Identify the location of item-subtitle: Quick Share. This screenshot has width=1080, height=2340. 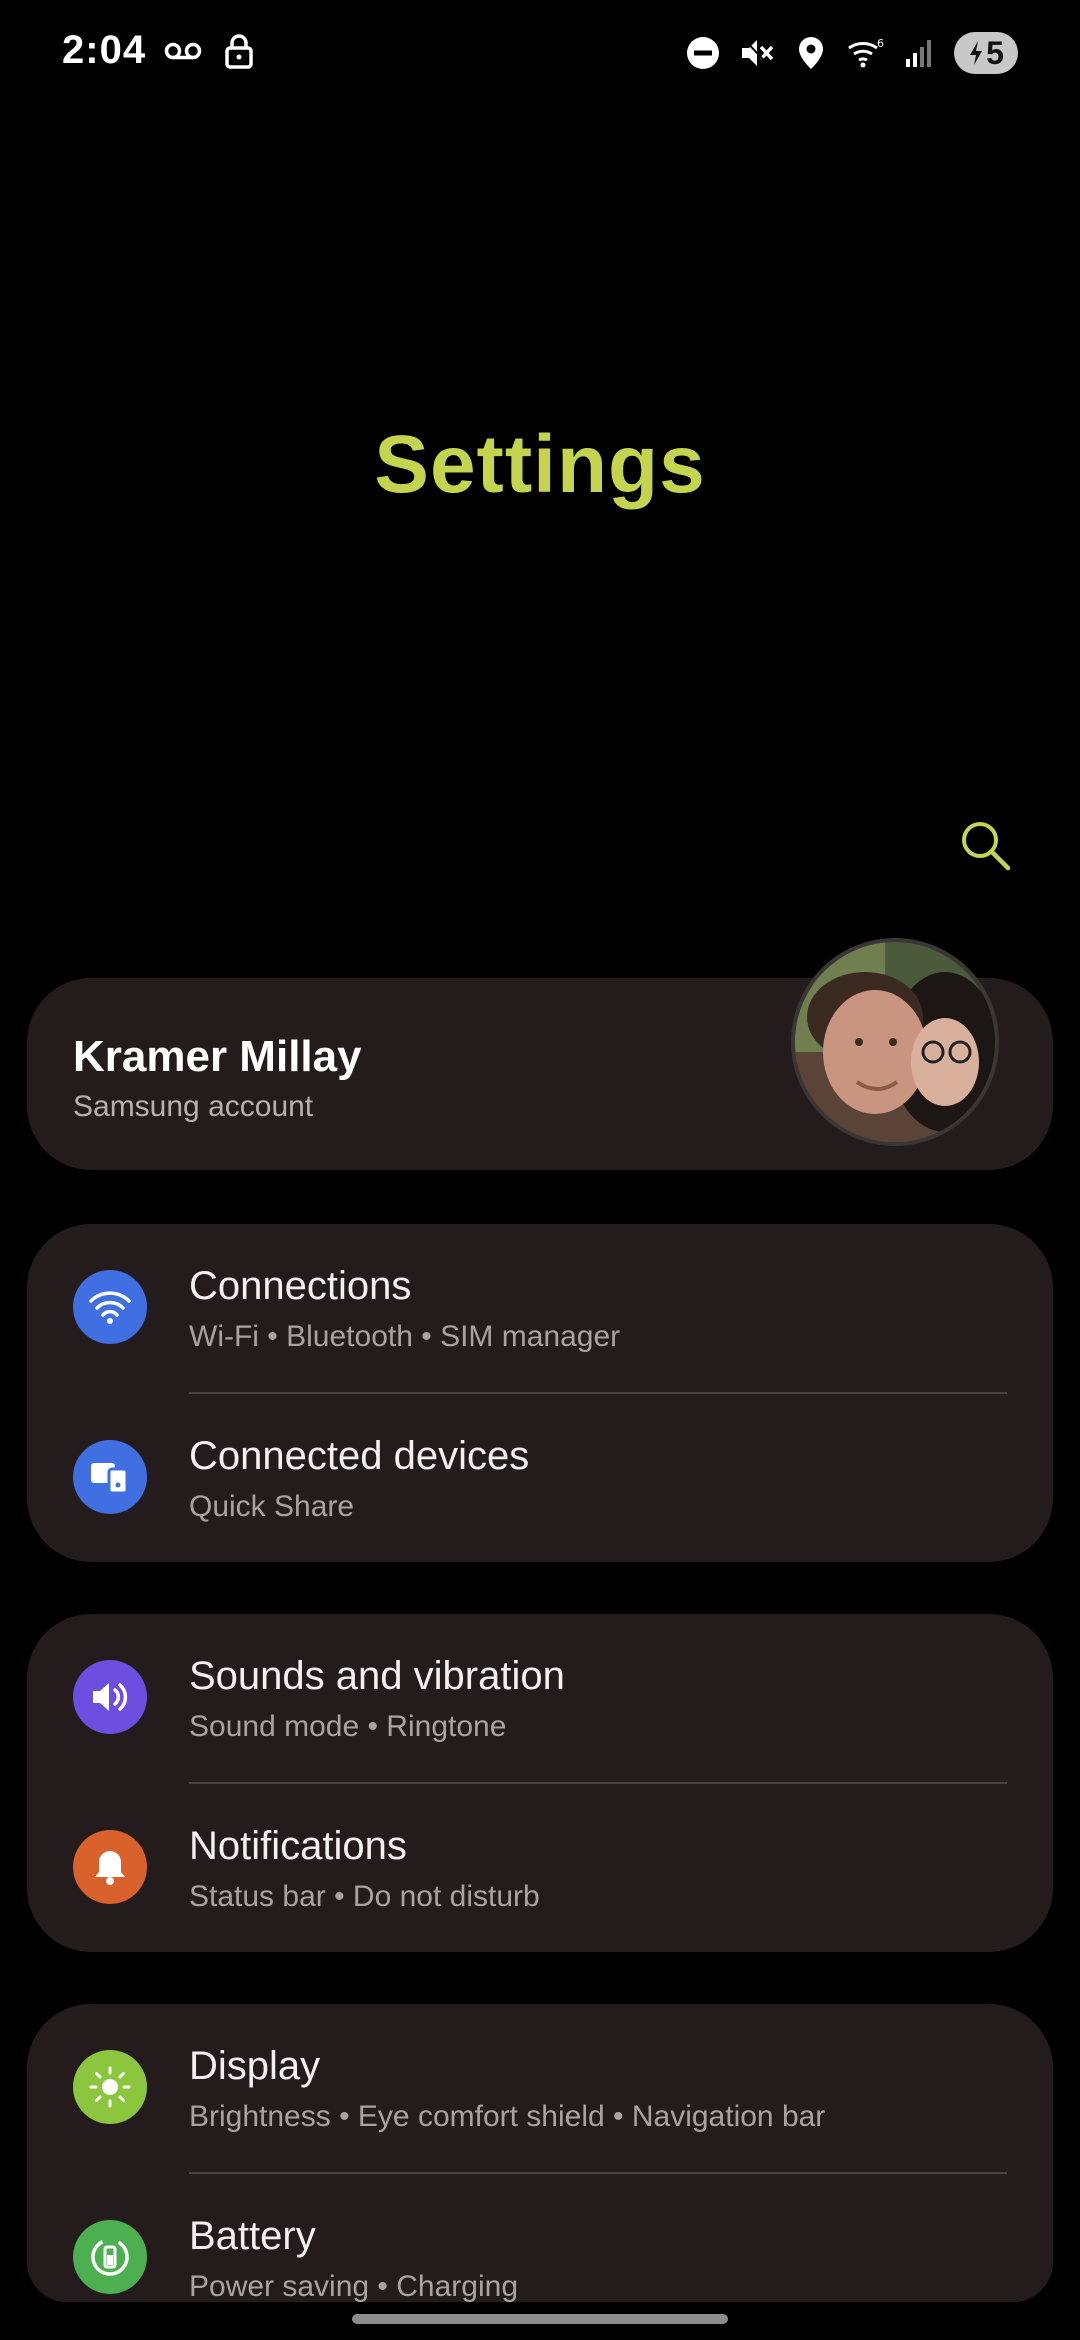
(272, 1506).